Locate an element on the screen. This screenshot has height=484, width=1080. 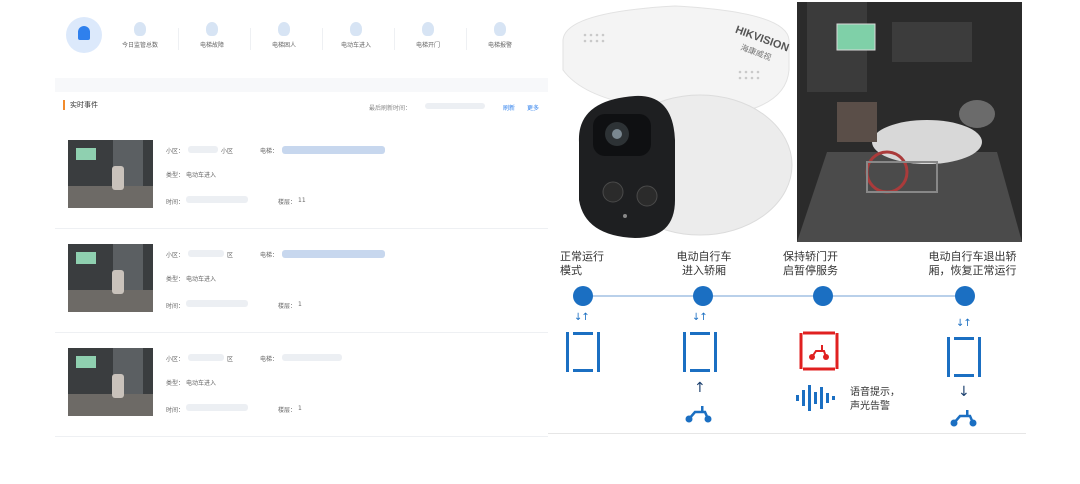
alarm-icon is located at coordinates (500, 29).